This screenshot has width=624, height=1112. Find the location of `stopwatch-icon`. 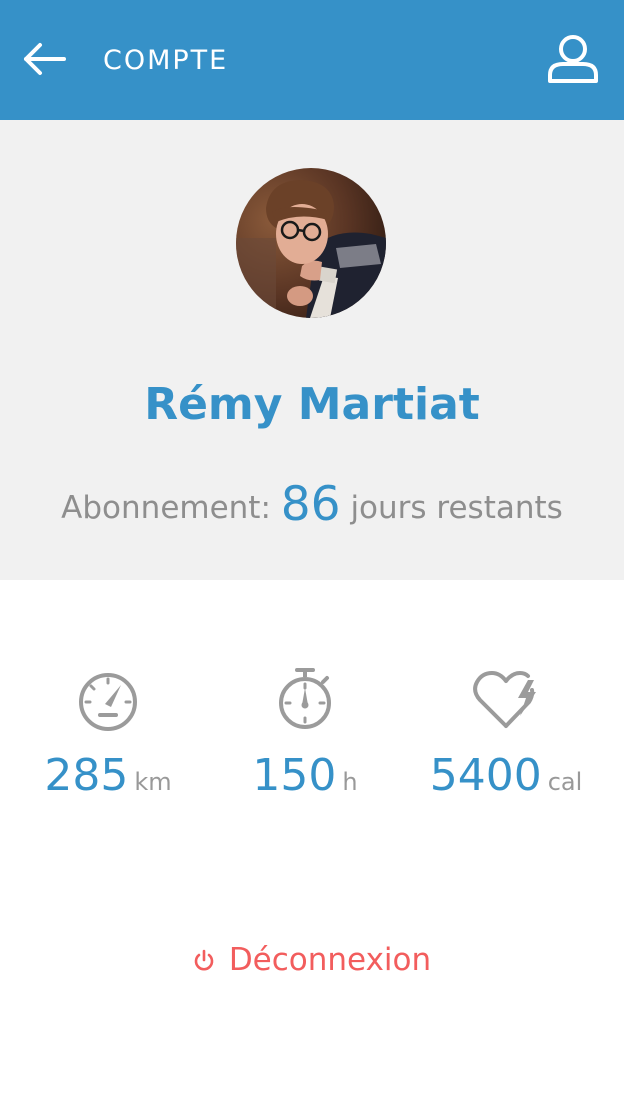

stopwatch-icon is located at coordinates (305, 698).